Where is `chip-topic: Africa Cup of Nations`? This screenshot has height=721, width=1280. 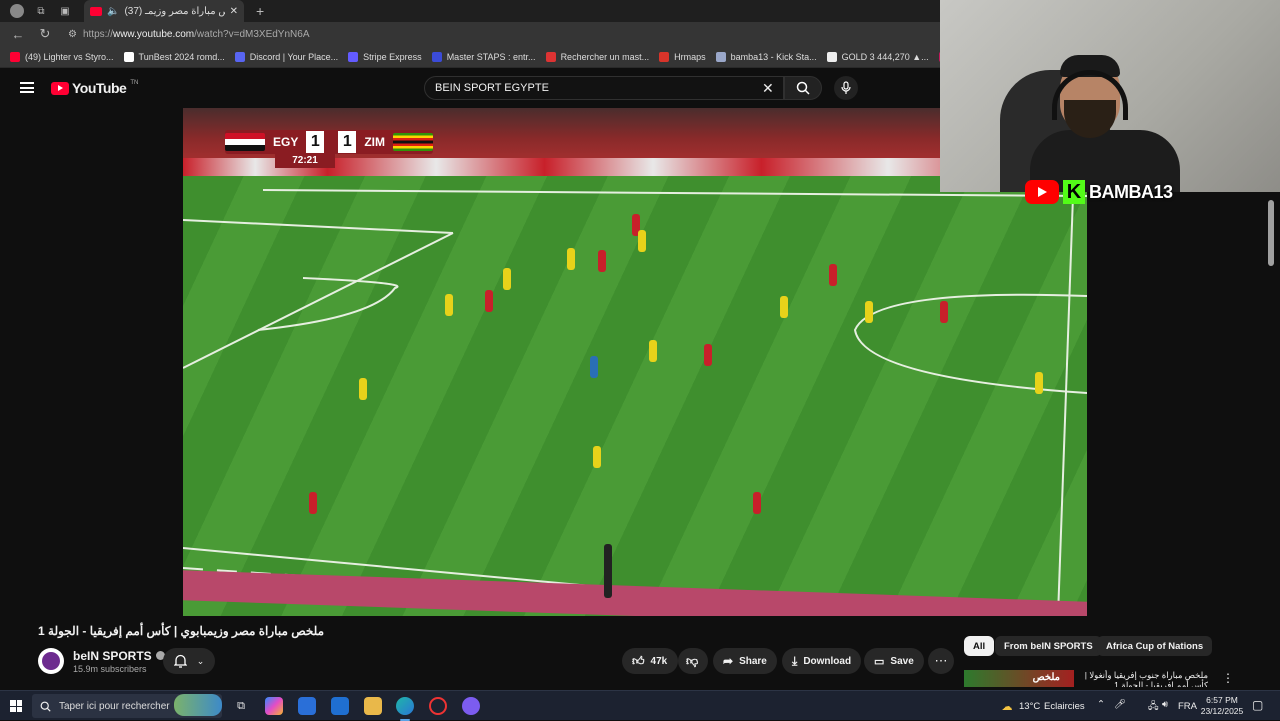 chip-topic: Africa Cup of Nations is located at coordinates (1155, 646).